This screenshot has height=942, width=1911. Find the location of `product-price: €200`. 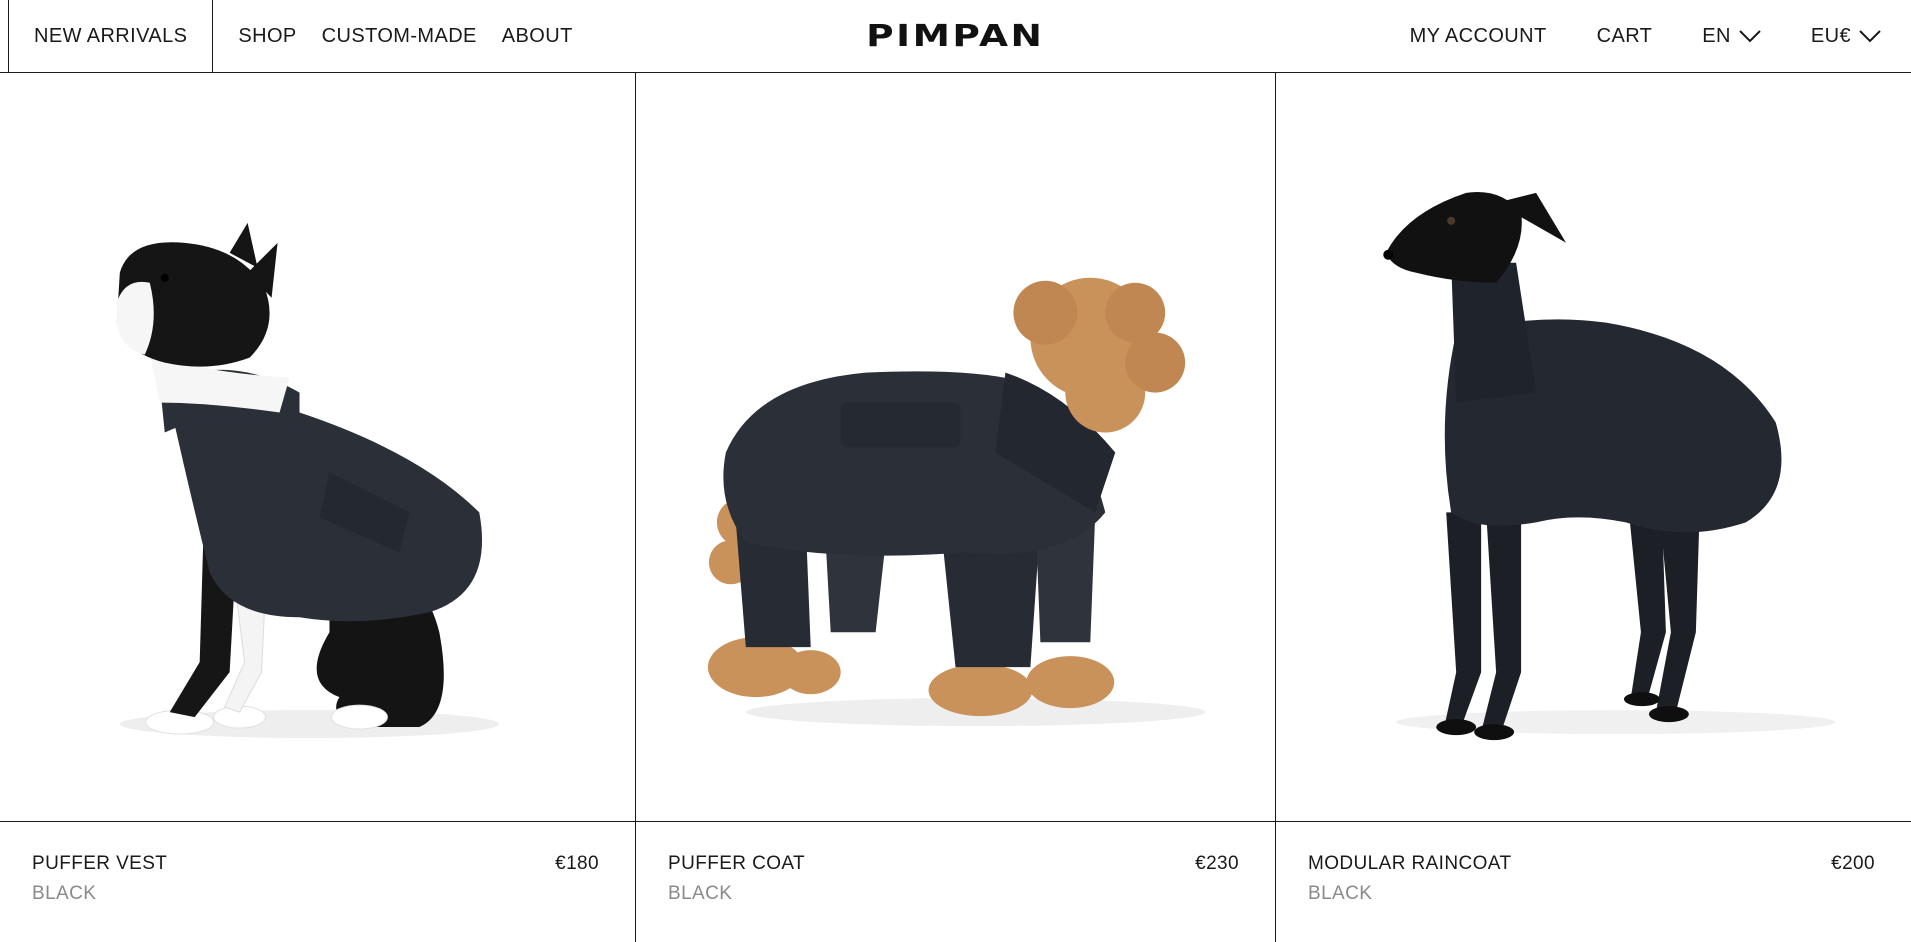

product-price: €200 is located at coordinates (1853, 863).